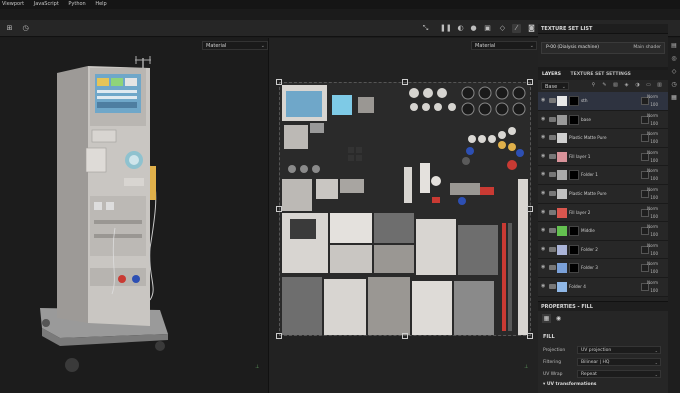 This screenshot has width=680, height=393. I want to click on camera-icon: ◐, so click(460, 28).